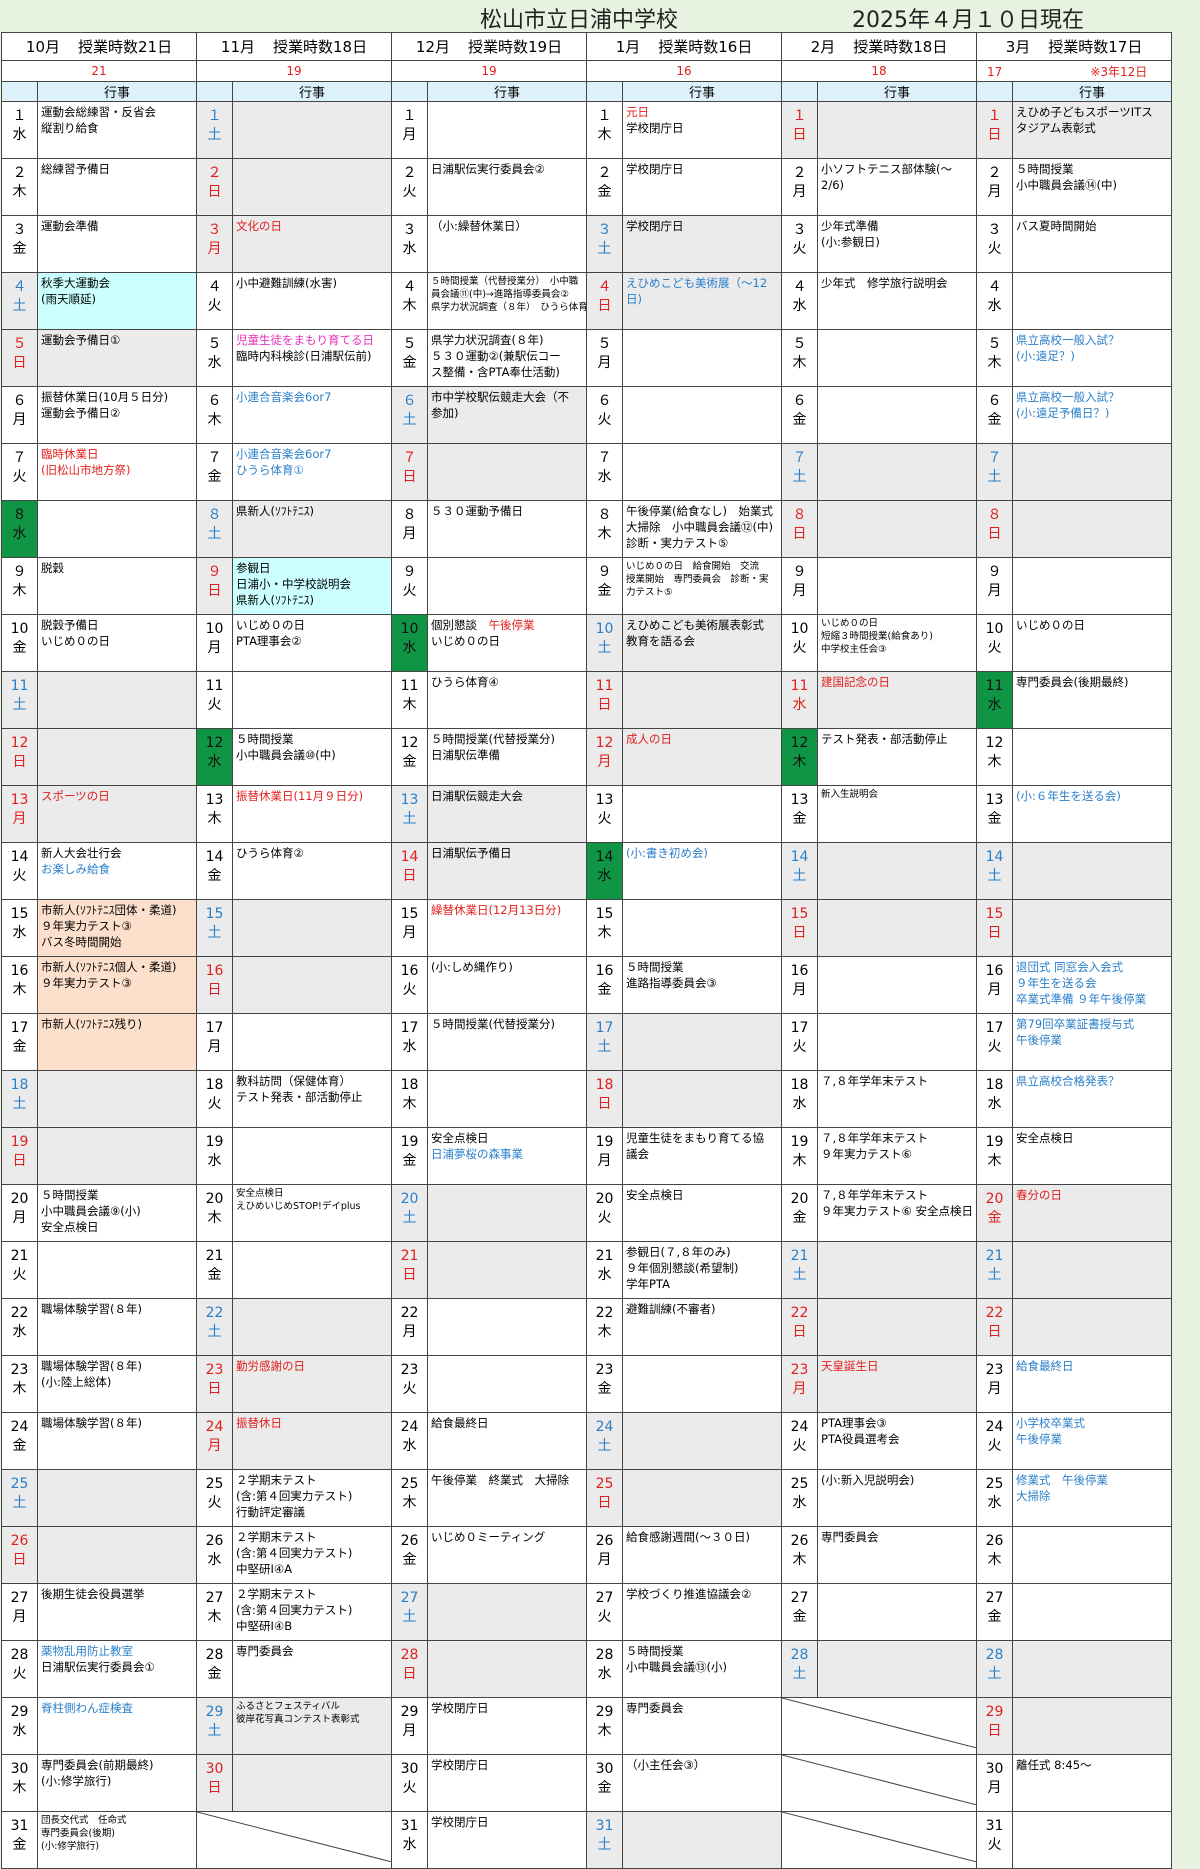 This screenshot has height=1869, width=1200. What do you see at coordinates (496, 356) in the screenshot?
I see `event-line: ５３０運動②(兼駅伝コー` at bounding box center [496, 356].